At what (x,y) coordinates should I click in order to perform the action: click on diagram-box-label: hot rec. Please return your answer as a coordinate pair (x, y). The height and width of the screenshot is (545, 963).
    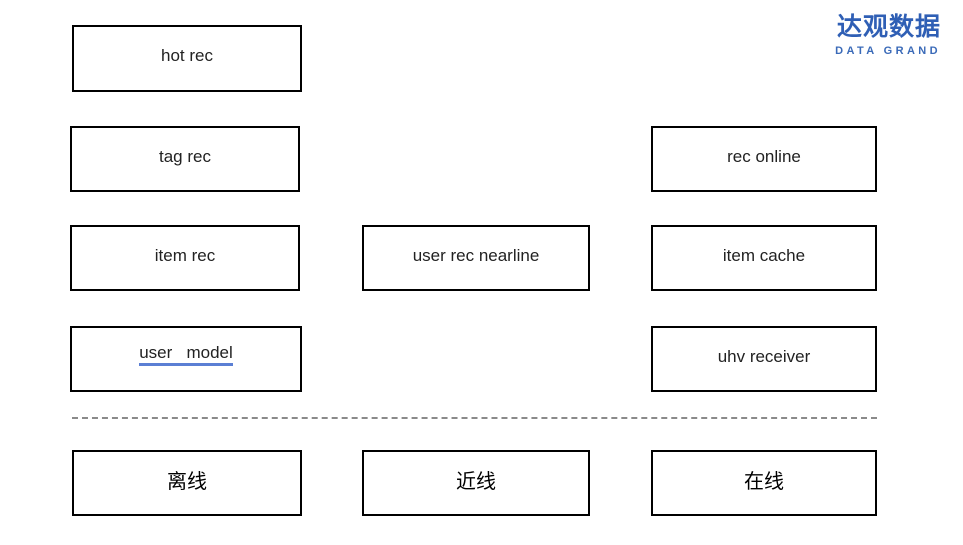
    Looking at the image, I should click on (187, 55).